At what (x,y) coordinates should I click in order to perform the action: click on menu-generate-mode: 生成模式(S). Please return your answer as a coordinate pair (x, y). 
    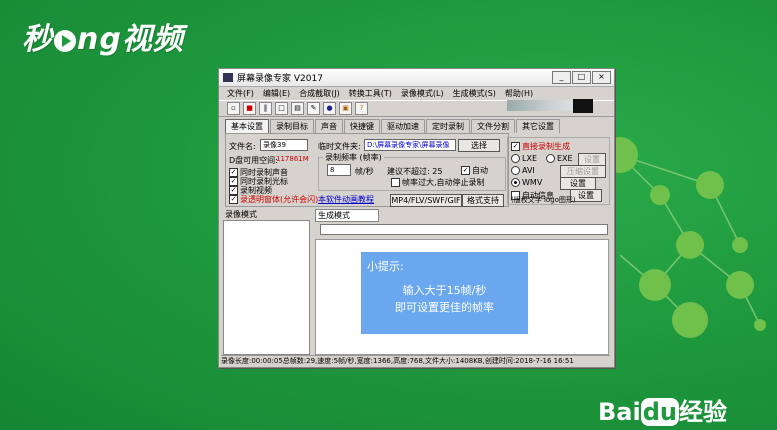
    Looking at the image, I should click on (474, 93).